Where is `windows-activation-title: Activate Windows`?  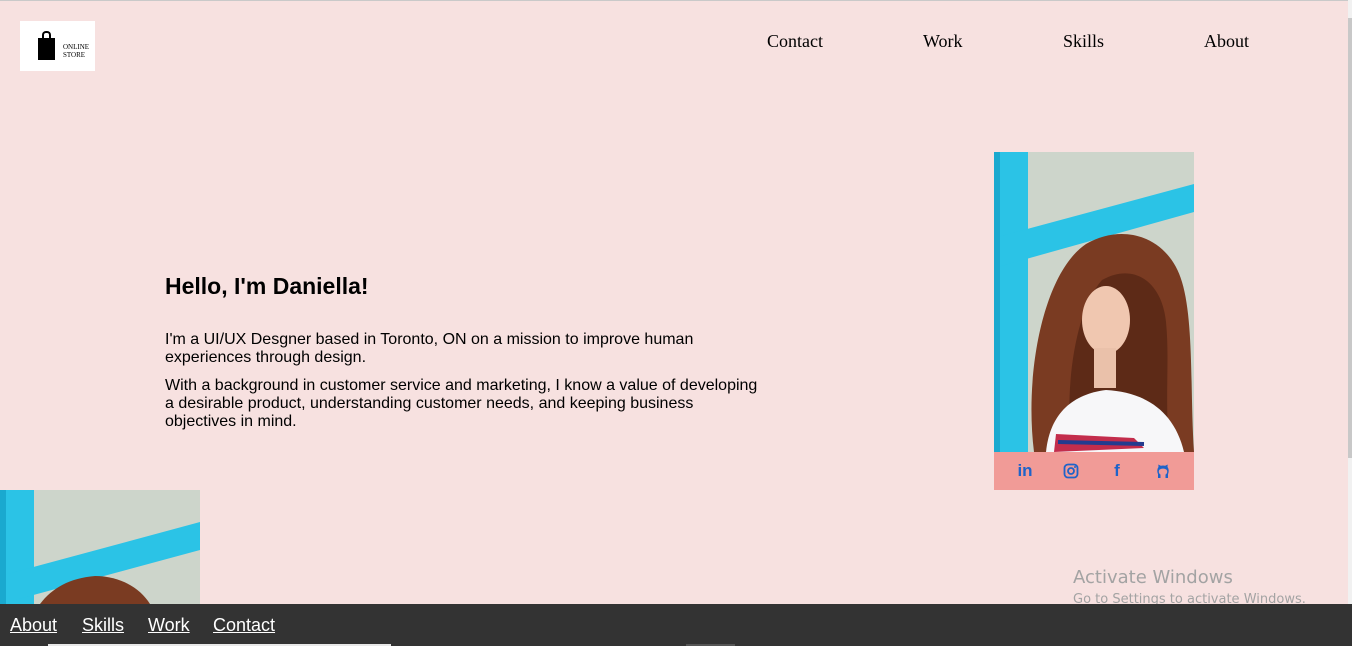
windows-activation-title: Activate Windows is located at coordinates (1153, 577).